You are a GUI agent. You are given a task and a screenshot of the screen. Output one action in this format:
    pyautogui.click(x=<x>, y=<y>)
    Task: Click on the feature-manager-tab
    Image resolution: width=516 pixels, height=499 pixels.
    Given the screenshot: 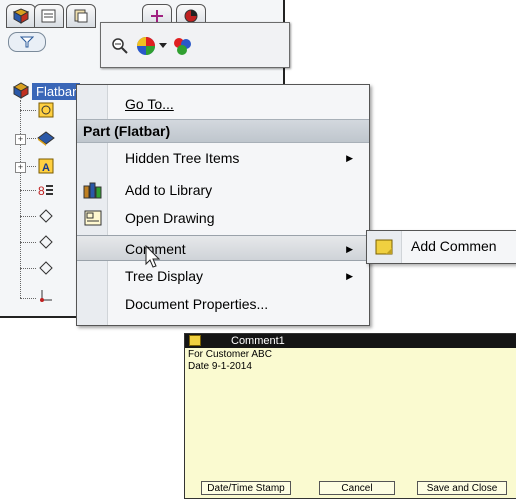 What is the action you would take?
    pyautogui.click(x=21, y=16)
    